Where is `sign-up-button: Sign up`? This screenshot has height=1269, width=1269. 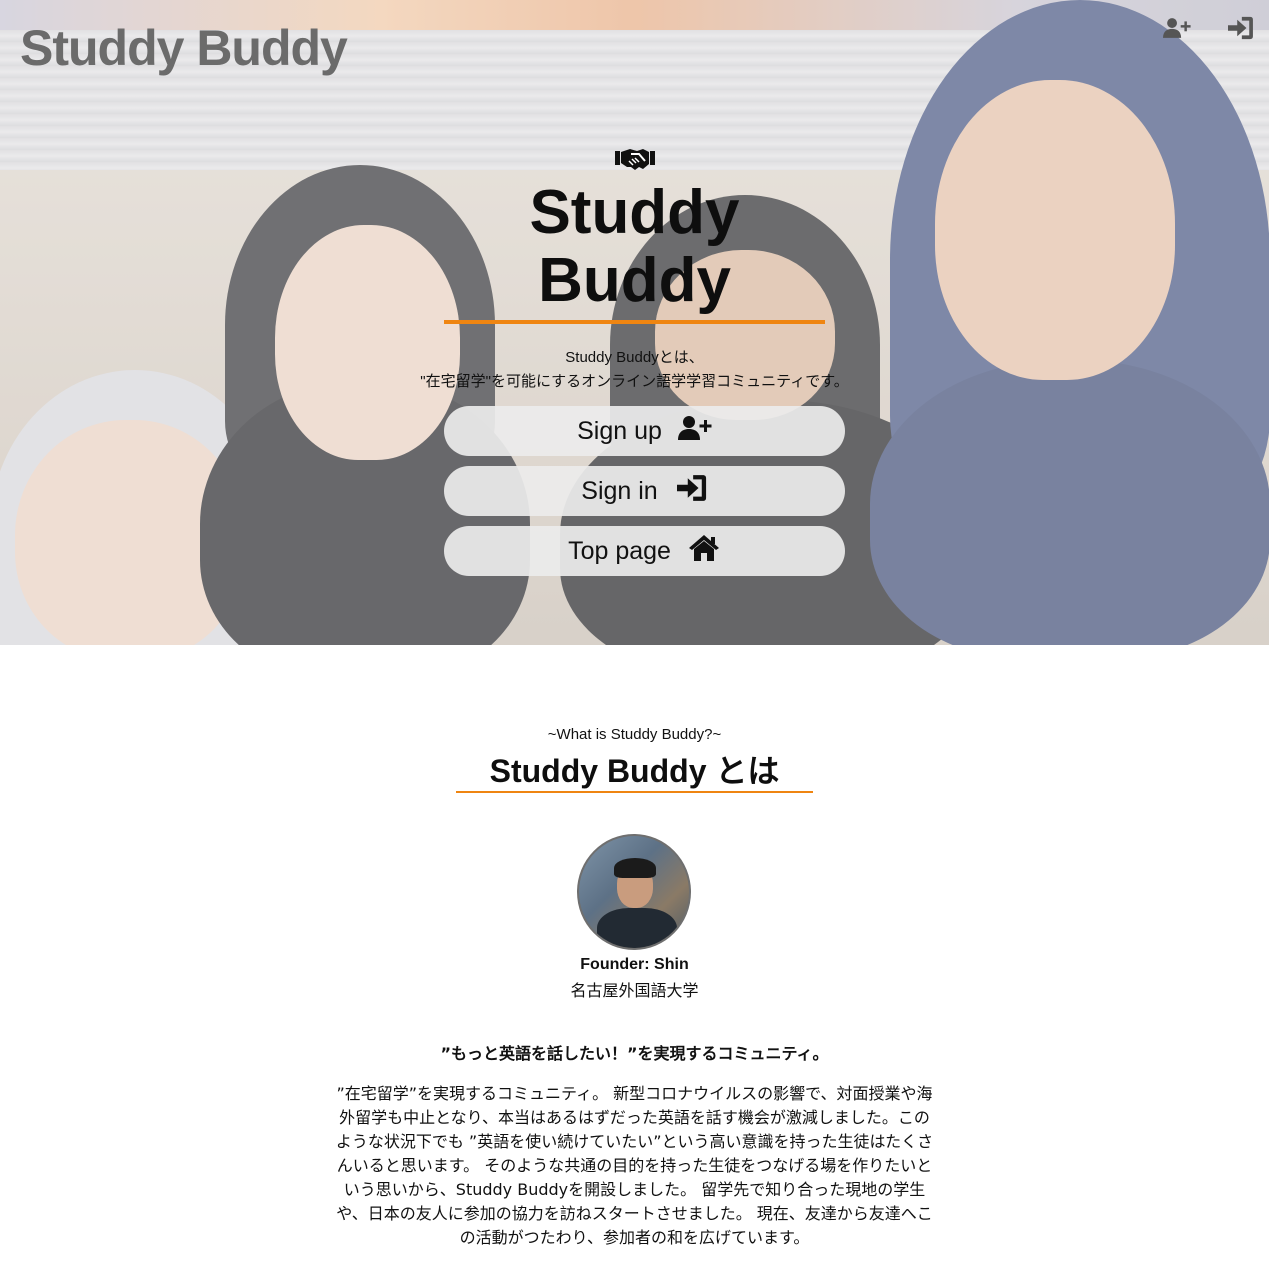
sign-up-button: Sign up is located at coordinates (644, 431).